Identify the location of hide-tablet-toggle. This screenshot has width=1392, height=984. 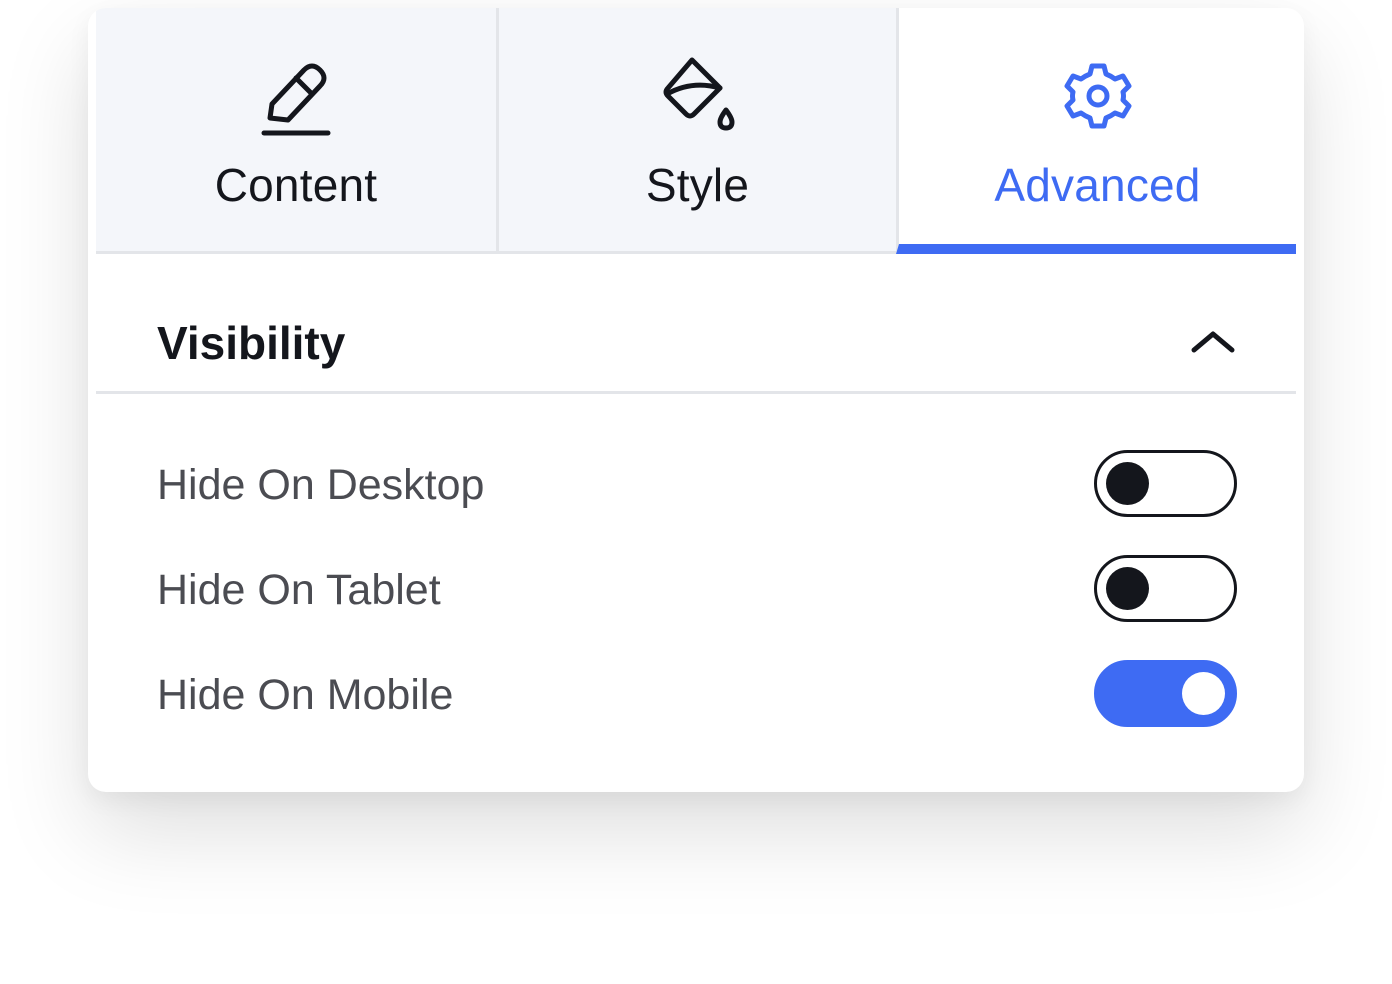
(1165, 588).